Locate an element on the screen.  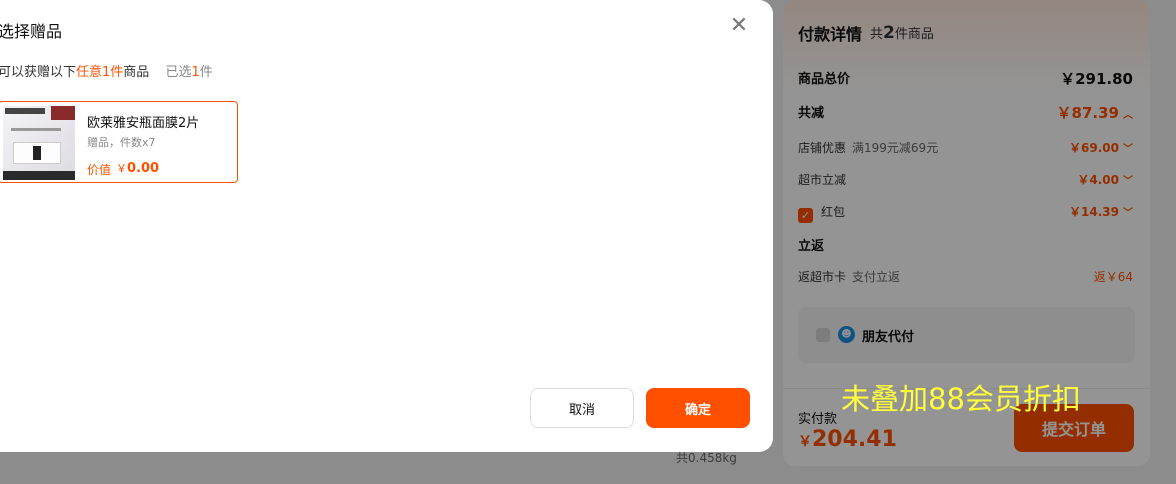
cancel-button: 取消 is located at coordinates (582, 408).